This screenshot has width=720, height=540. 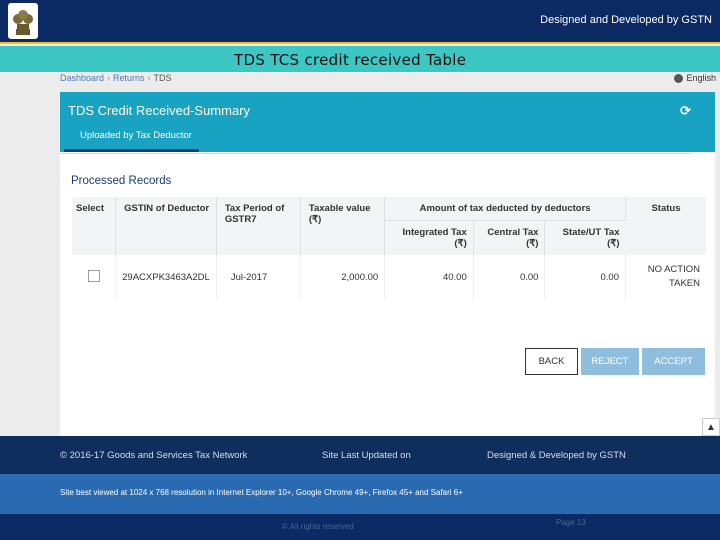 What do you see at coordinates (159, 110) in the screenshot?
I see `panel-title: TDS Credit Received-Summary` at bounding box center [159, 110].